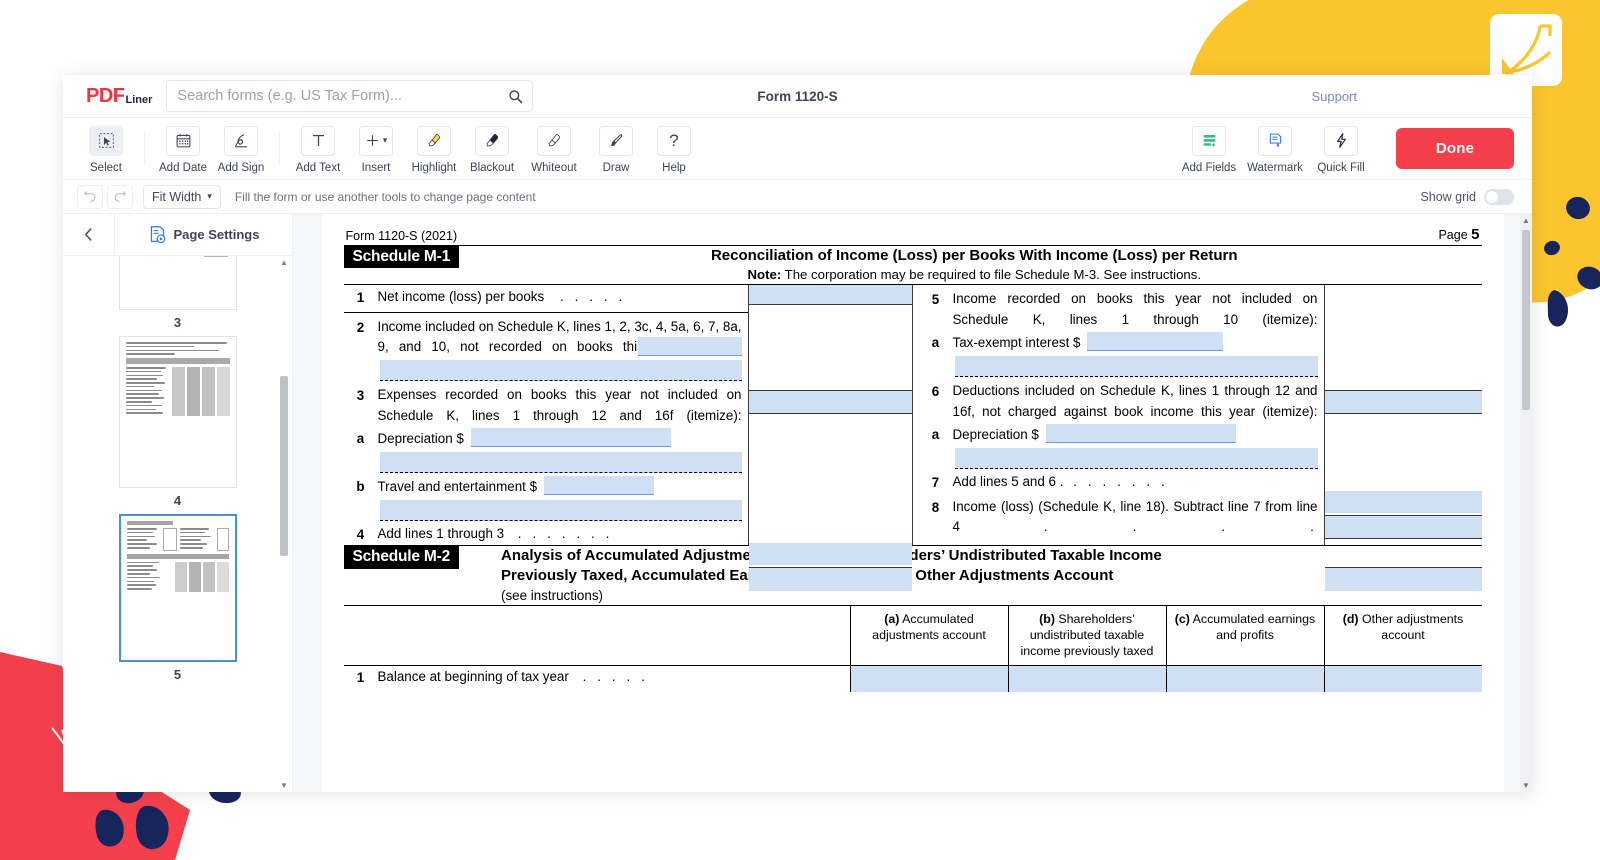 The height and width of the screenshot is (860, 1600). Describe the element at coordinates (1526, 320) in the screenshot. I see `document-scrollbar-thumb` at that location.